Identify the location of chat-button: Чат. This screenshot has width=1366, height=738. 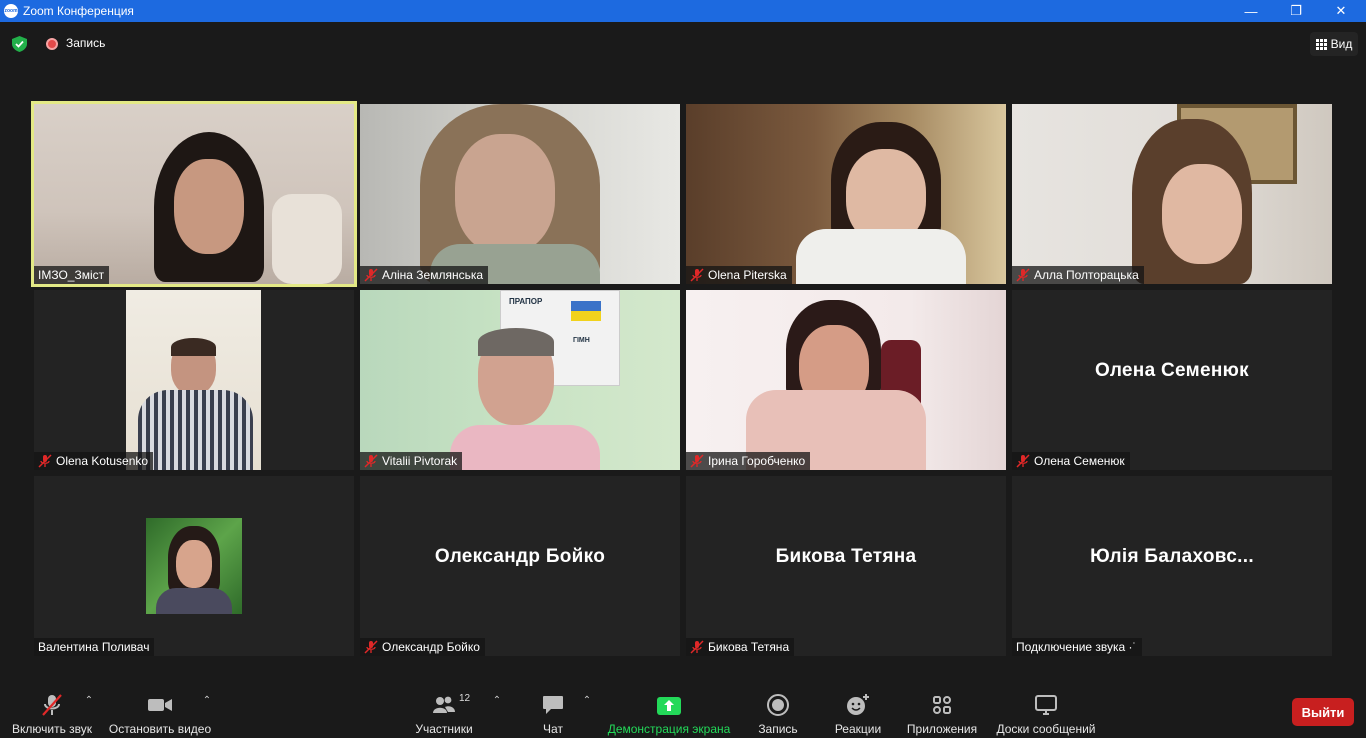
(553, 711).